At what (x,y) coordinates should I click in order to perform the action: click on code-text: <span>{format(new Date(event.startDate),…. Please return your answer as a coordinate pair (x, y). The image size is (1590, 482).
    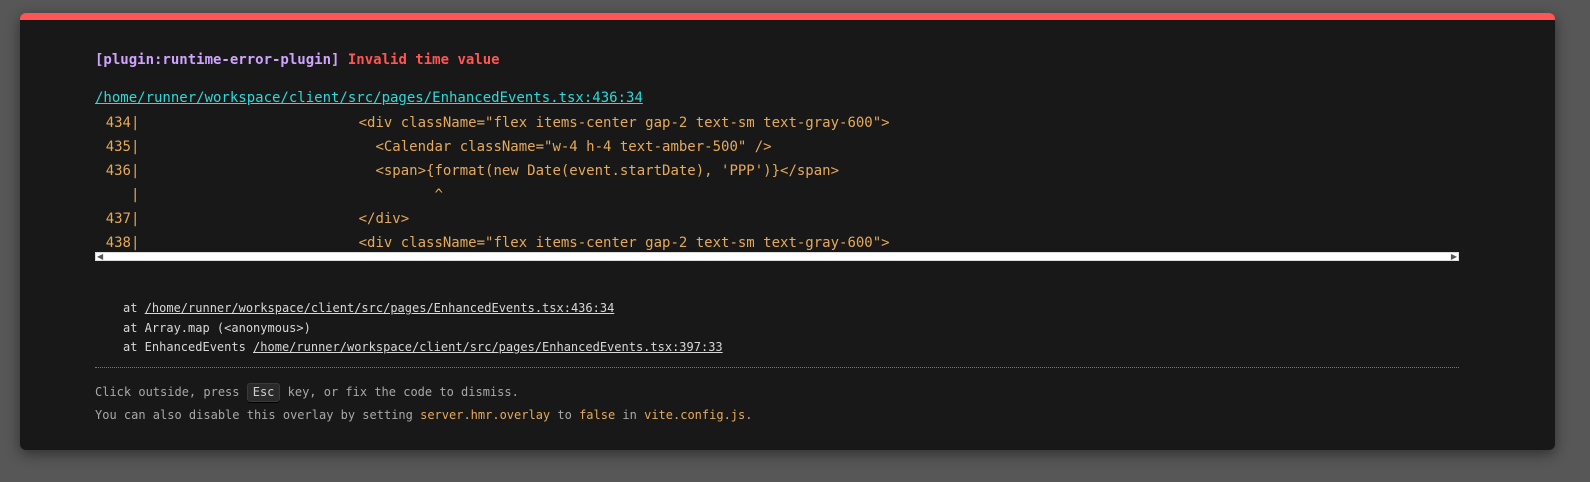
    Looking at the image, I should click on (489, 171).